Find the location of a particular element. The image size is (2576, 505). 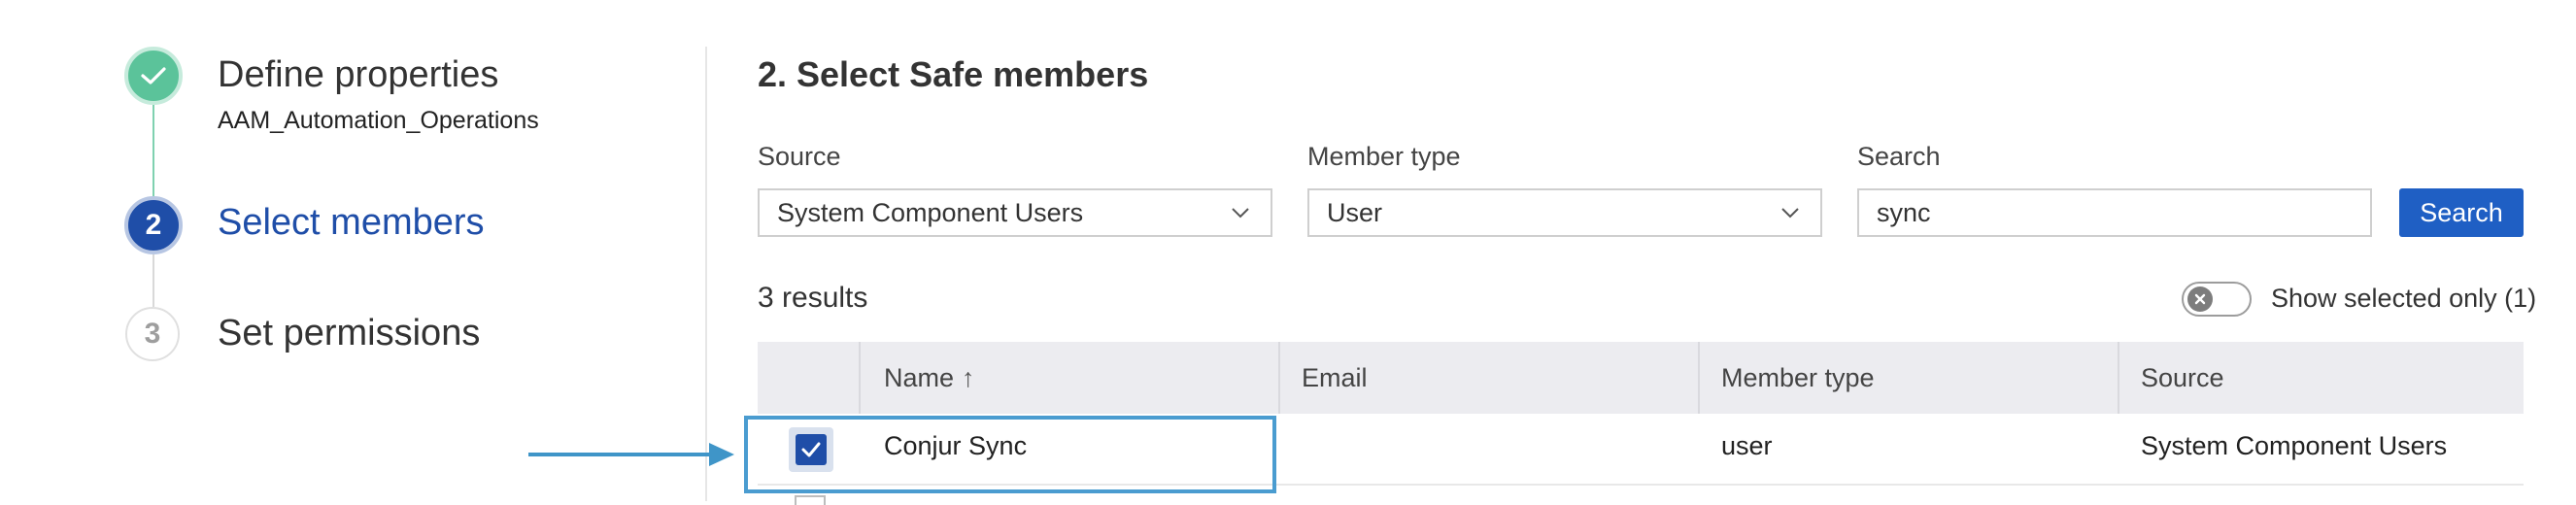

step-2-number: 2 is located at coordinates (153, 225).